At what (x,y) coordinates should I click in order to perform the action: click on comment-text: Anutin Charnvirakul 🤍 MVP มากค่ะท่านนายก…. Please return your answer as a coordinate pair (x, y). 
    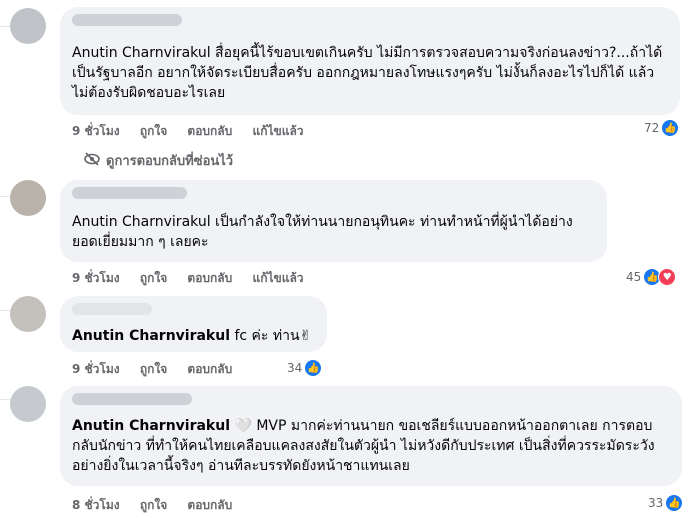
    Looking at the image, I should click on (371, 446).